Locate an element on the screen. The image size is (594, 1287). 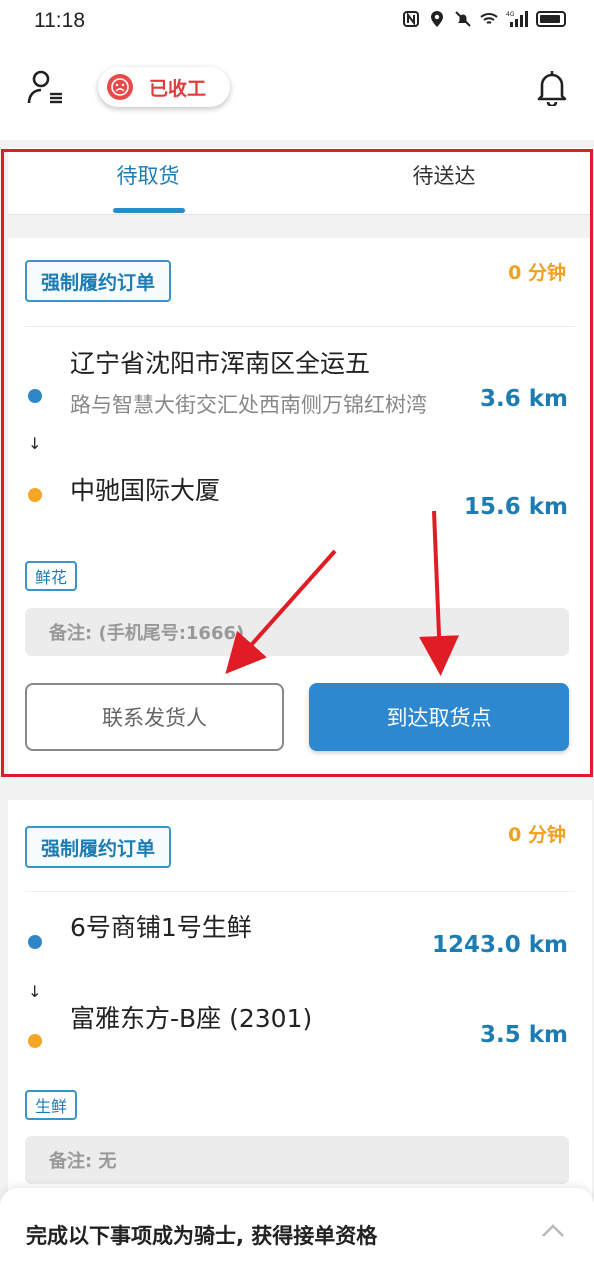
mute-bell-icon is located at coordinates (463, 19).